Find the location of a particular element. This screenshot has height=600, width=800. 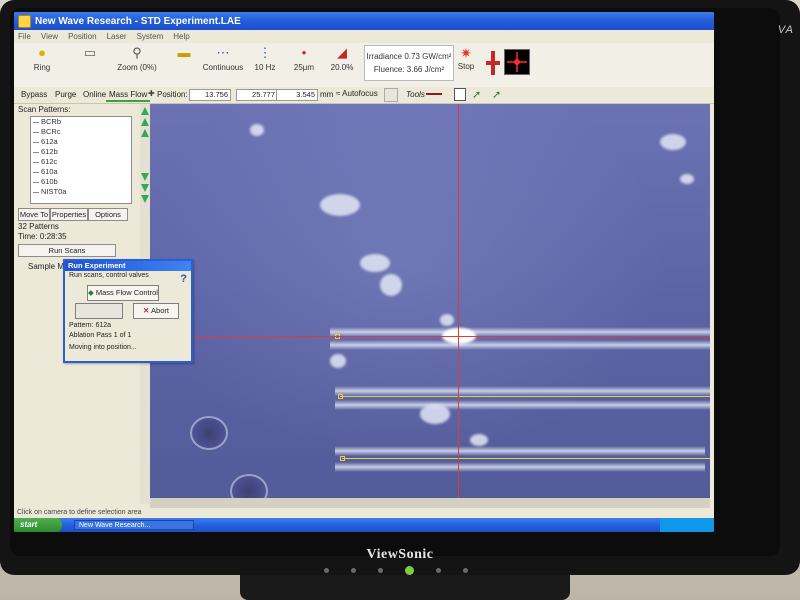

start-button: start is located at coordinates (38, 525).